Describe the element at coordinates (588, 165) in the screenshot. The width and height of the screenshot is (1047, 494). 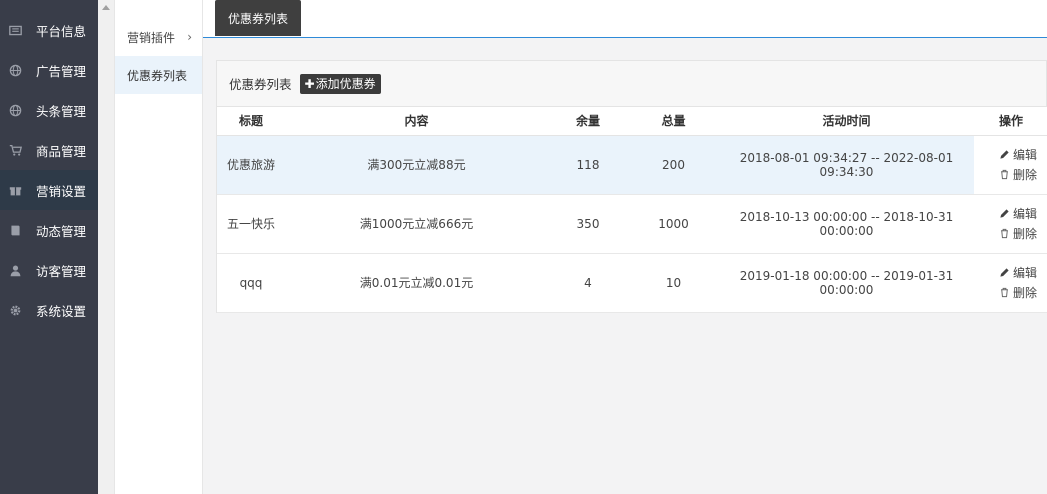
I see `cell-remaining: 118` at that location.